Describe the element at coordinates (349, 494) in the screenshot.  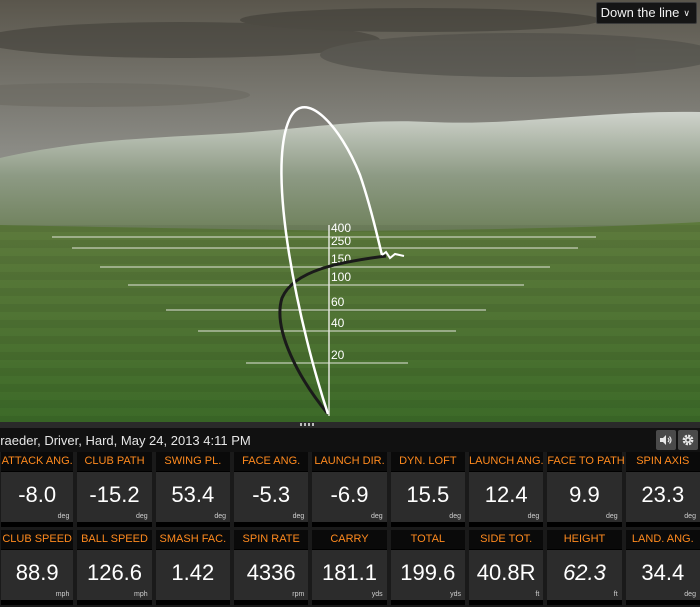
I see `metric-value: -6.9` at that location.